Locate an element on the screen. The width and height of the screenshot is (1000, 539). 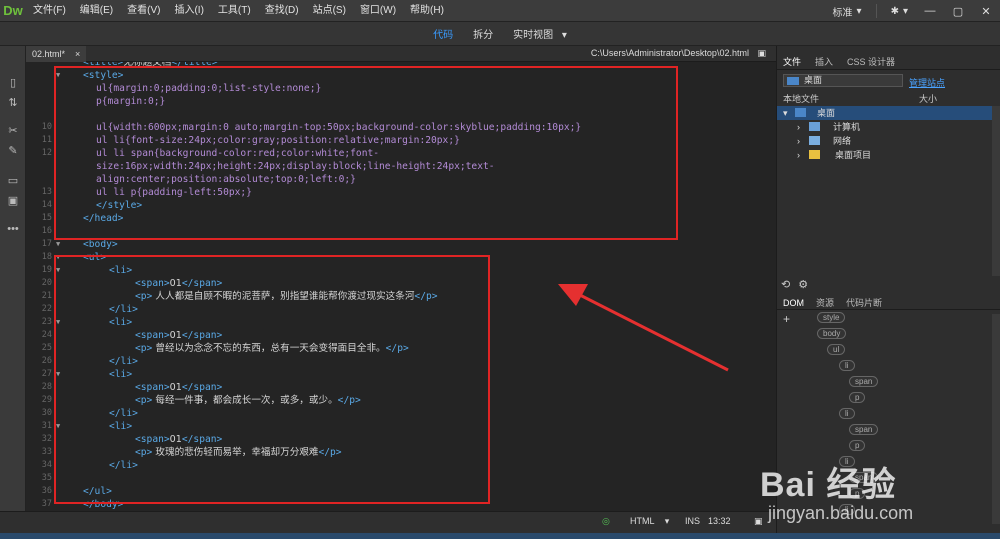
dom-scrollbar is located at coordinates (996, 419).